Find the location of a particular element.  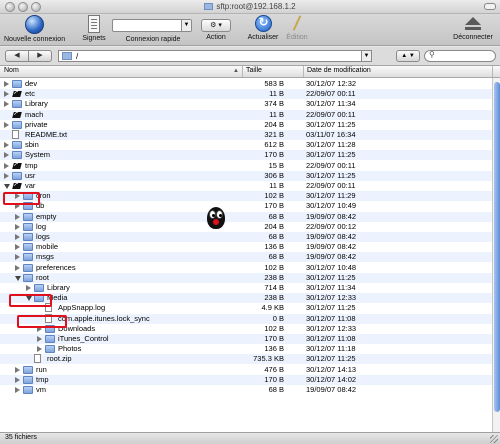

file-name: preferences is located at coordinates (56, 267).